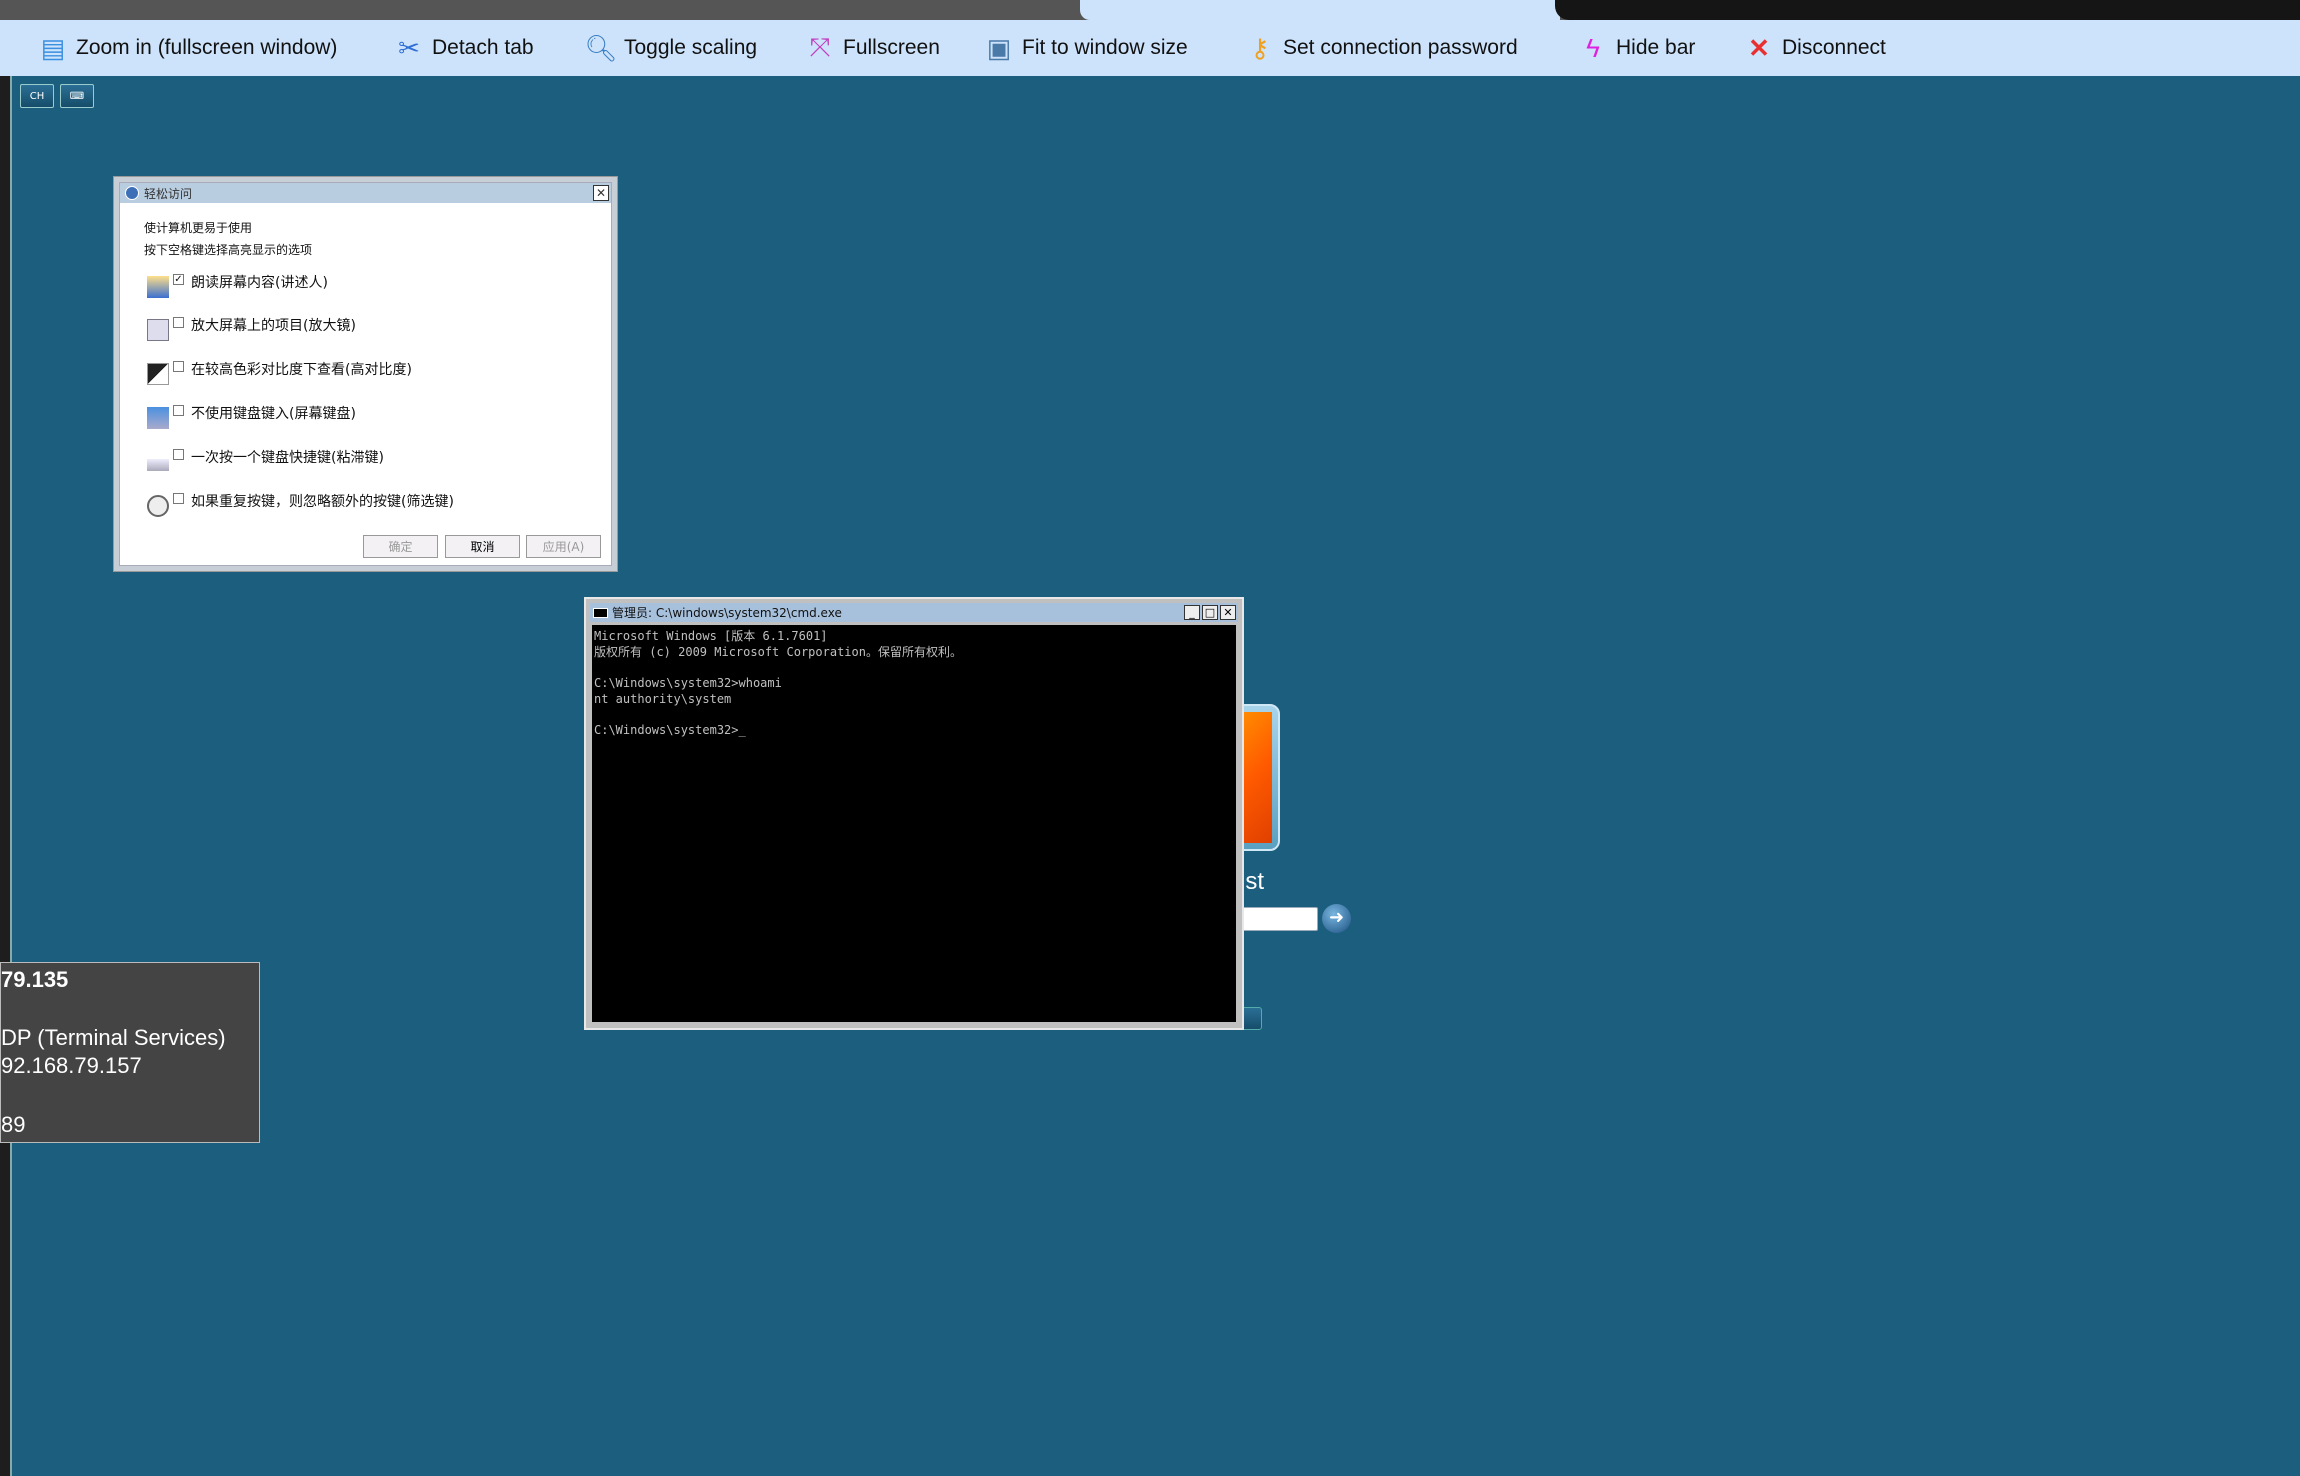 The image size is (2300, 1476). I want to click on left-border, so click(6, 776).